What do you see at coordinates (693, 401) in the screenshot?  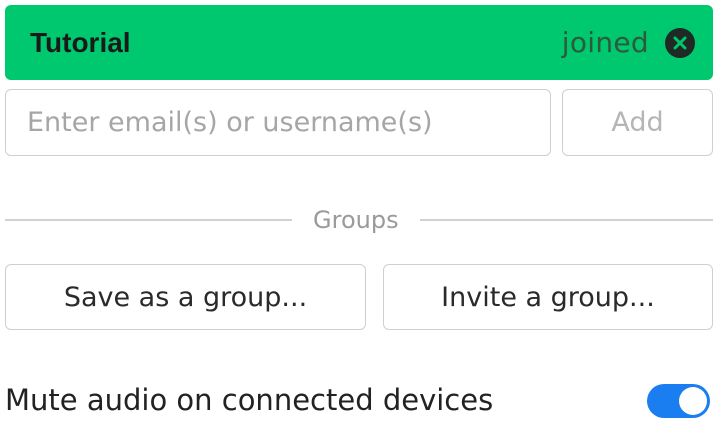 I see `toggle-knob` at bounding box center [693, 401].